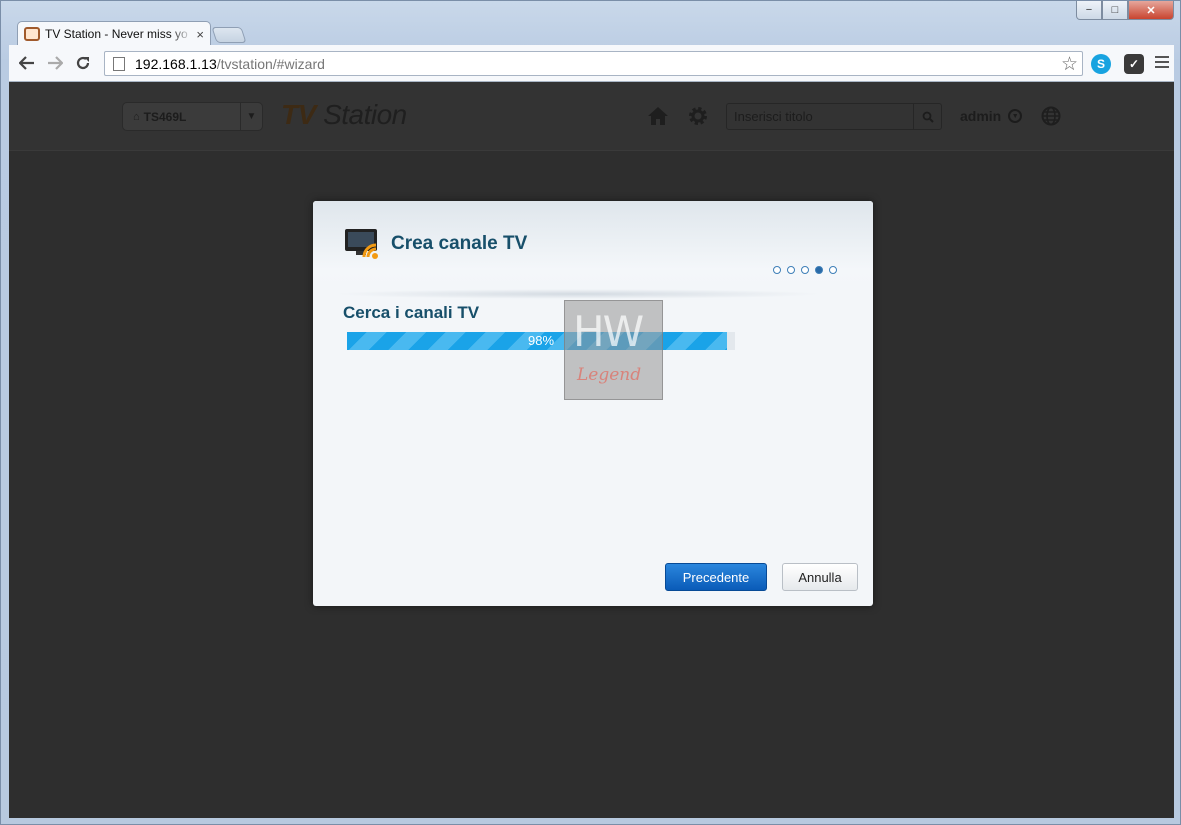  I want to click on url-host: 192.168.1.13, so click(176, 63).